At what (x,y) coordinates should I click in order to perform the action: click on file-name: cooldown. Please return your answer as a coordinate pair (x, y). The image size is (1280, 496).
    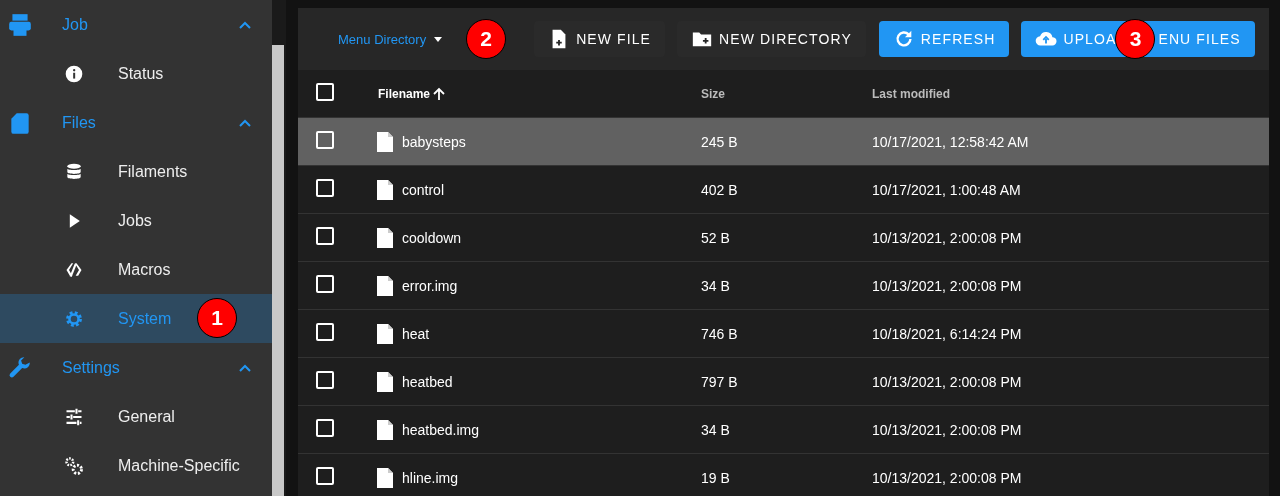
    Looking at the image, I should click on (432, 237).